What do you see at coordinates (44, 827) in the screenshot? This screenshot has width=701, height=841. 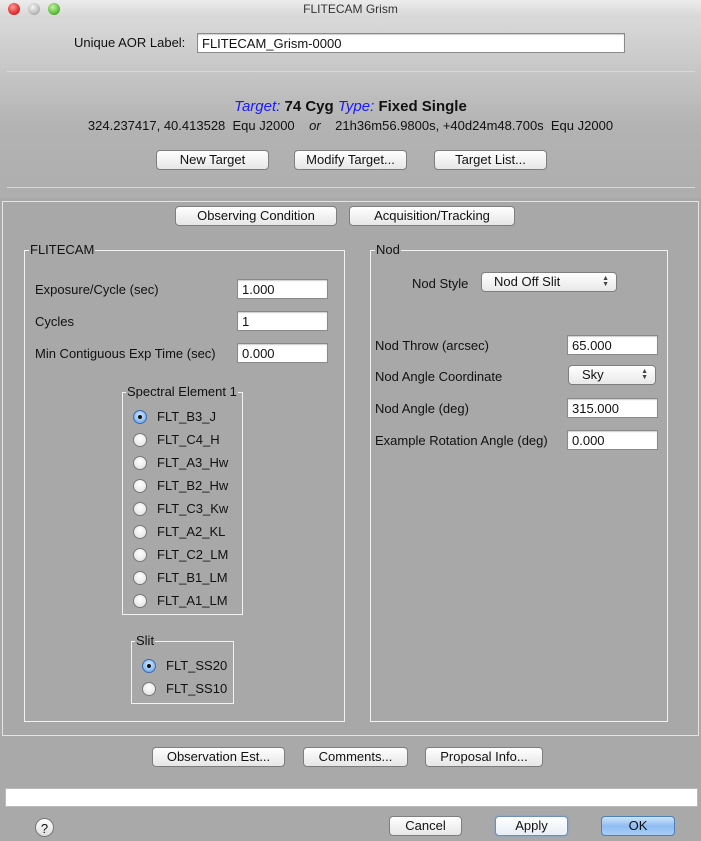 I see `help-button: ?` at bounding box center [44, 827].